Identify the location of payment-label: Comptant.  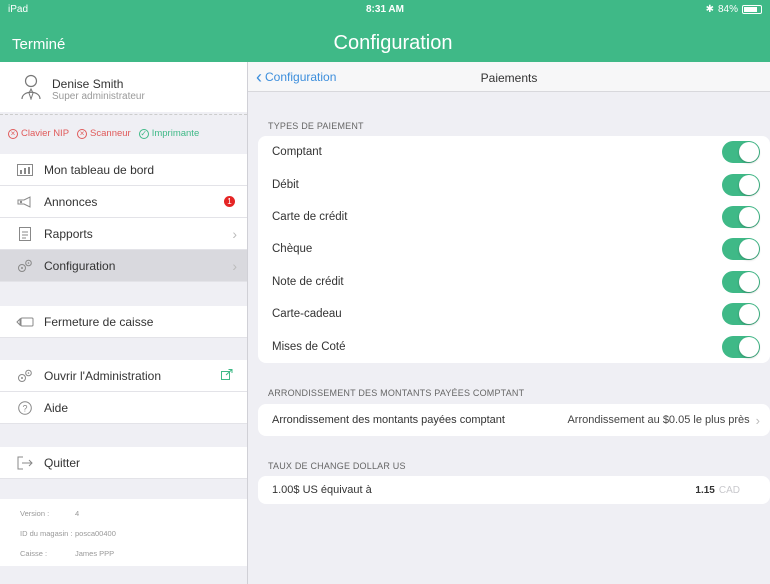
(297, 152).